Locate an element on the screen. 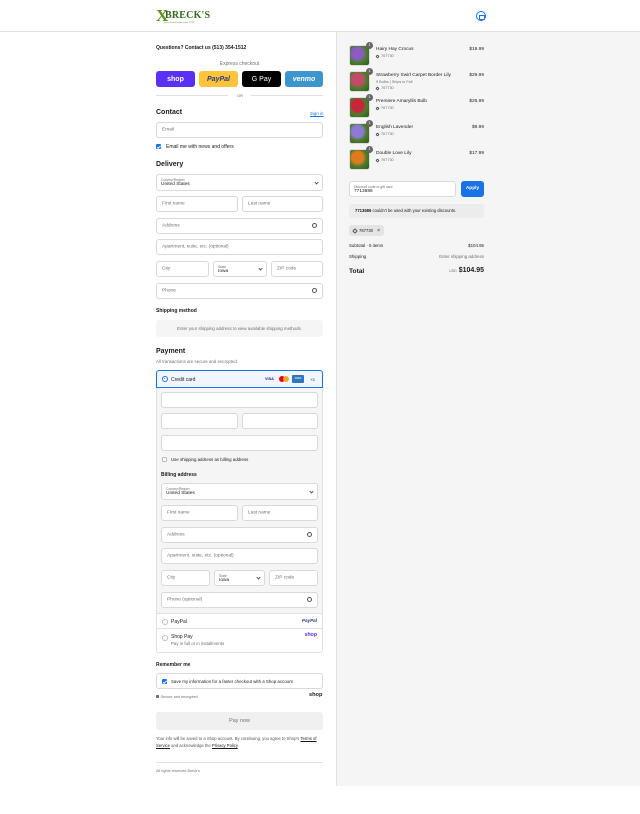 The width and height of the screenshot is (640, 814). mastercard-icon is located at coordinates (284, 379).